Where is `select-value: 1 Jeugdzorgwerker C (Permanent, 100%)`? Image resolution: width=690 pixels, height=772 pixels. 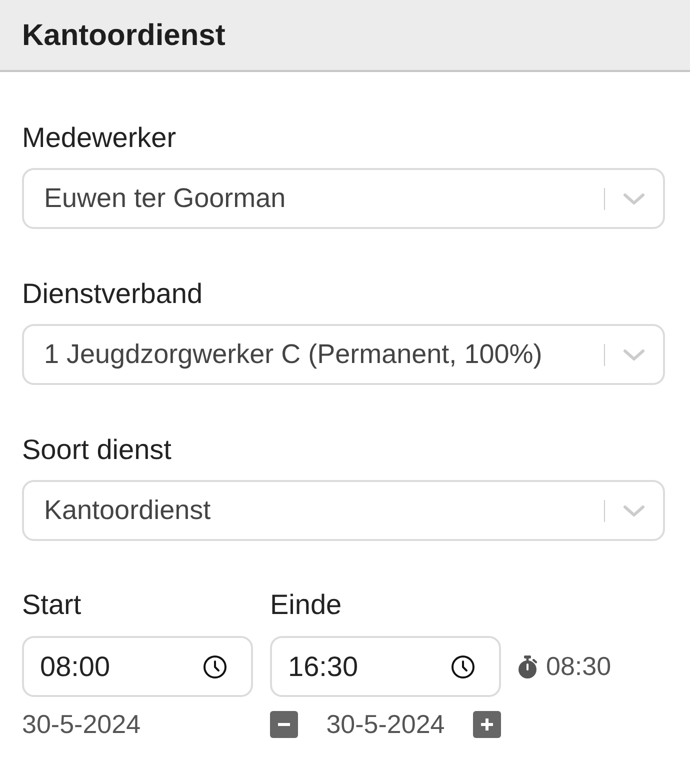
select-value: 1 Jeugdzorgwerker C (Permanent, 100%) is located at coordinates (293, 355).